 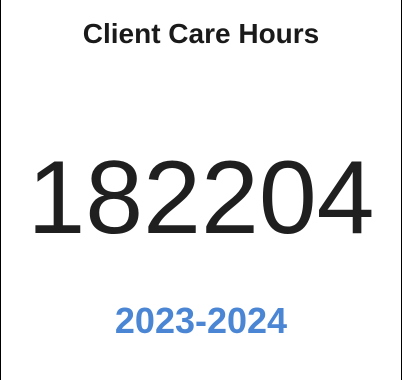 What do you see at coordinates (201, 320) in the screenshot?
I see `period-label: 2023-2024` at bounding box center [201, 320].